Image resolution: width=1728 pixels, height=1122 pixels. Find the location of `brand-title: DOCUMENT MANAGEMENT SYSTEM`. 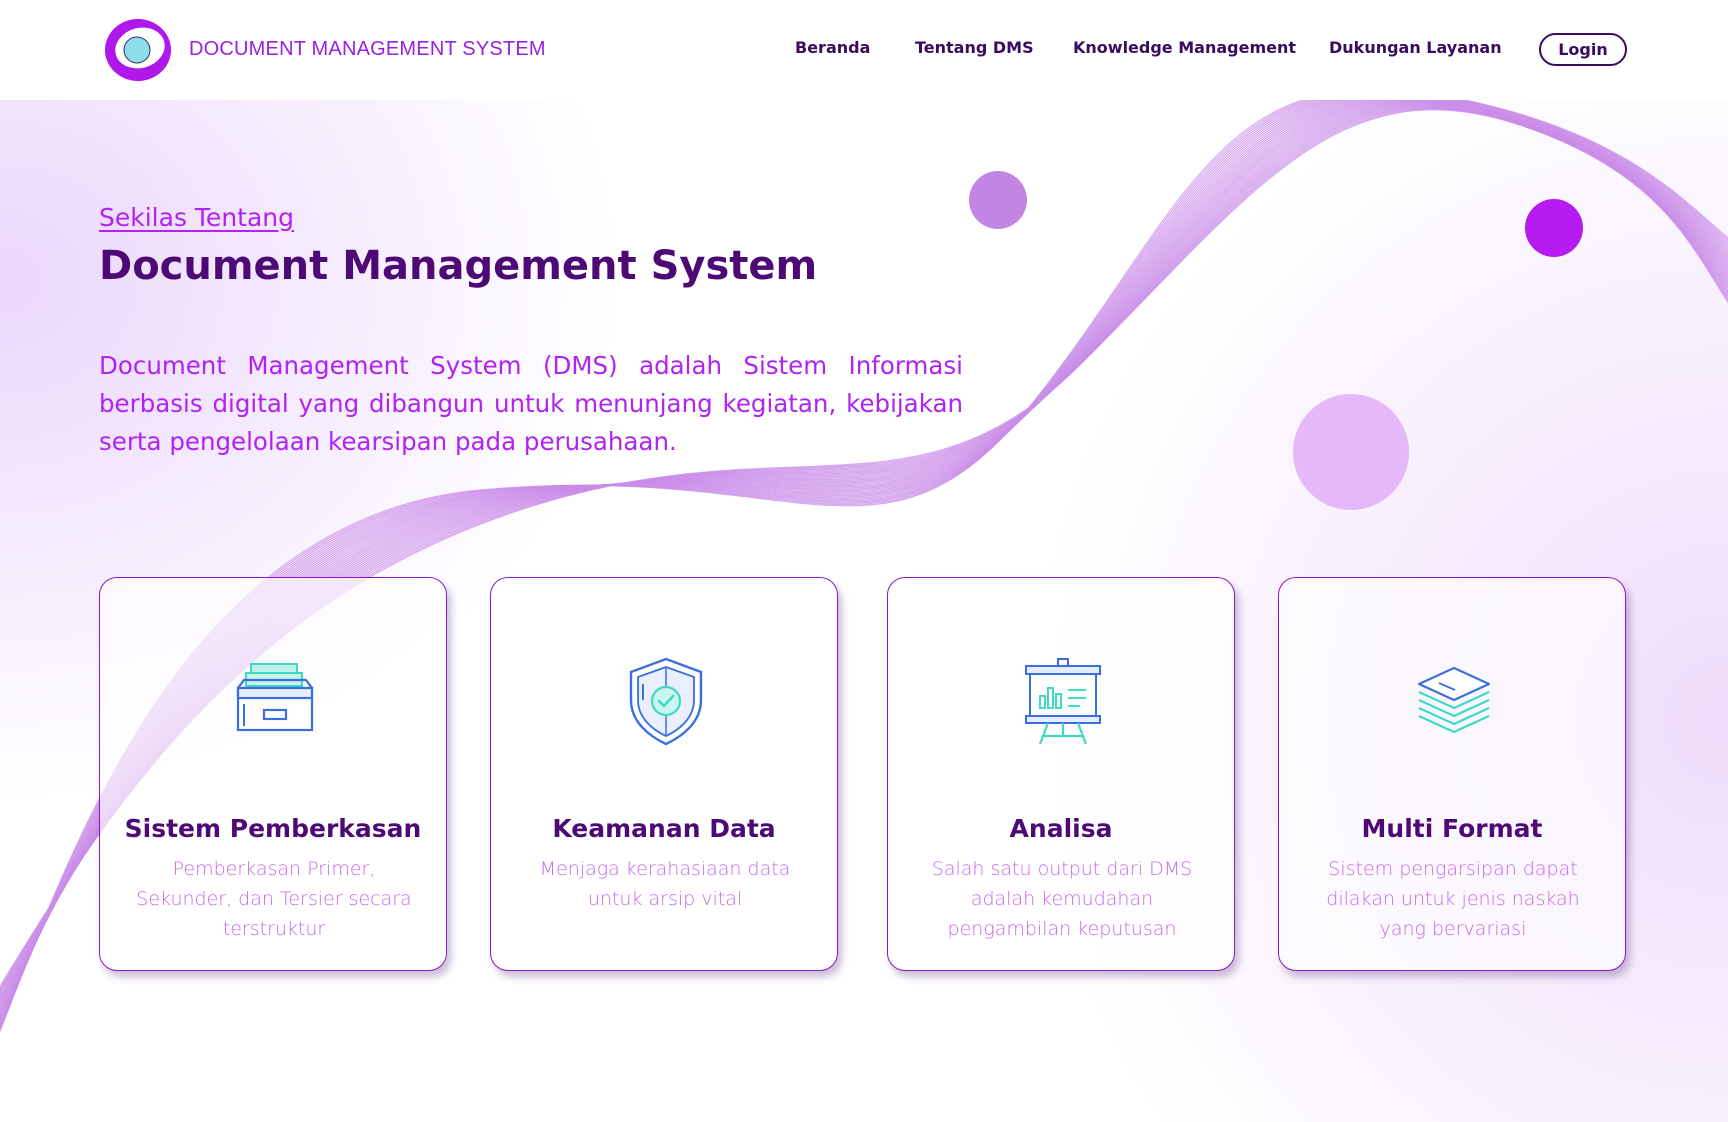

brand-title: DOCUMENT MANAGEMENT SYSTEM is located at coordinates (367, 49).